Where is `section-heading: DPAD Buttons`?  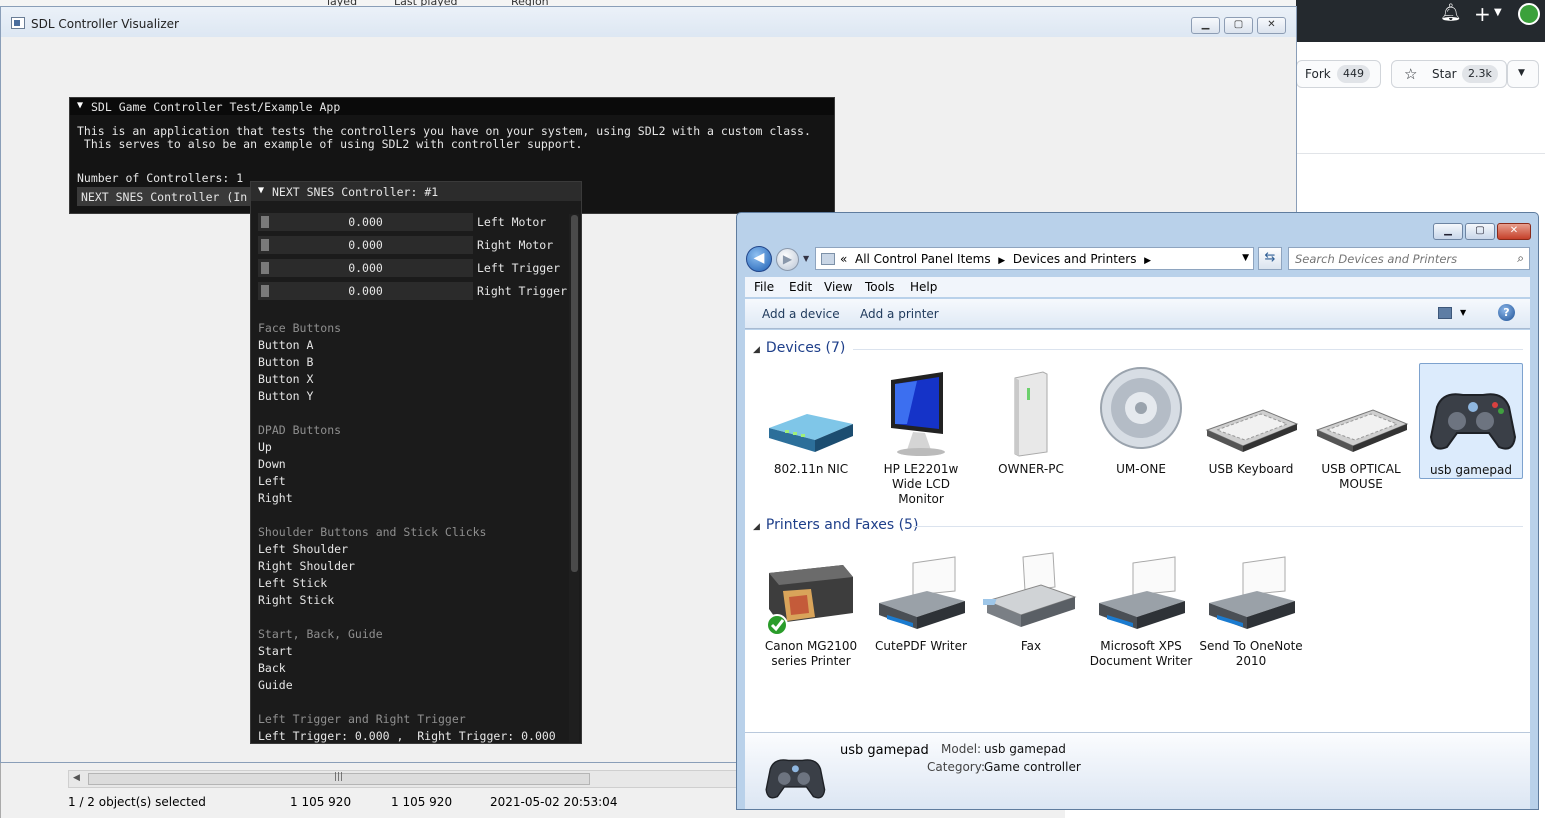
section-heading: DPAD Buttons is located at coordinates (300, 430).